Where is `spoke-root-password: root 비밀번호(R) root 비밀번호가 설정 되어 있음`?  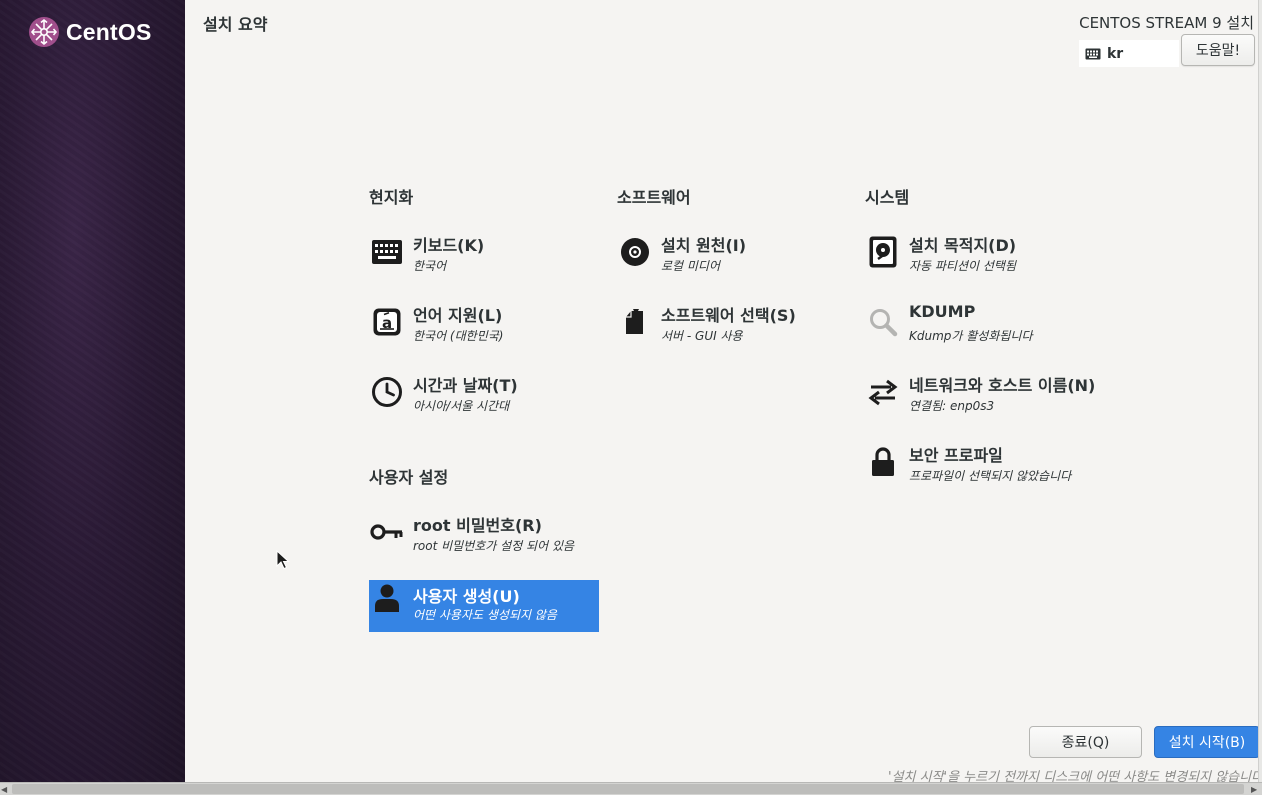 spoke-root-password: root 비밀번호(R) root 비밀번호가 설정 되어 있음 is located at coordinates (484, 538).